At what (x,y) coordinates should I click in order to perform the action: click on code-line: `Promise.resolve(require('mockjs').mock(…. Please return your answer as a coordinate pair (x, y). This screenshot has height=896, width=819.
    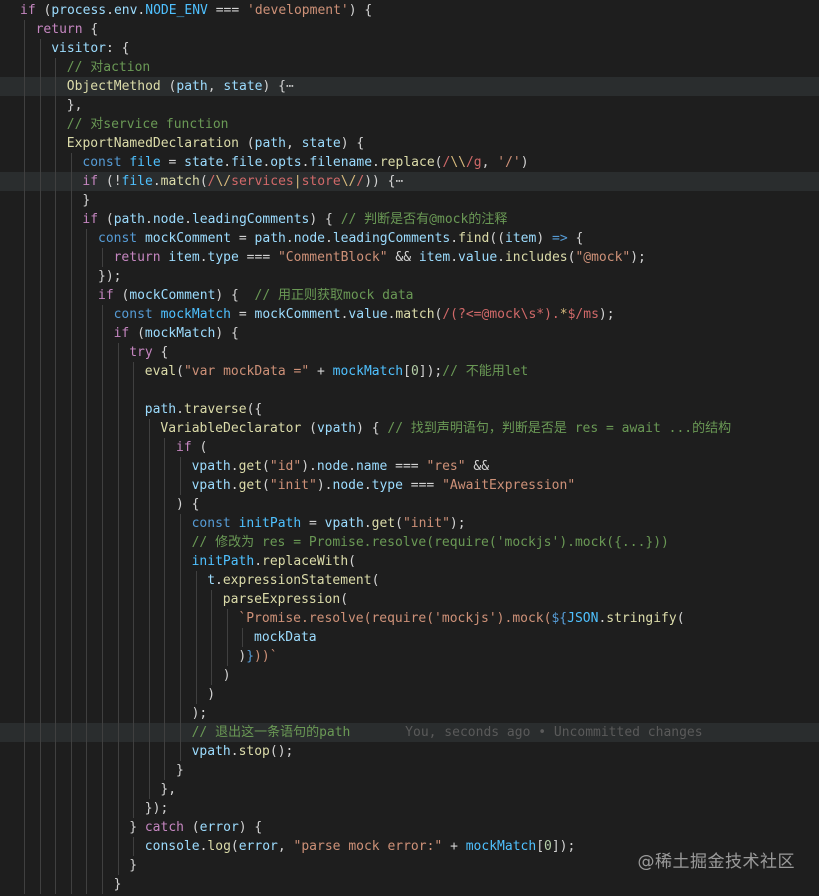
    Looking at the image, I should click on (409, 618).